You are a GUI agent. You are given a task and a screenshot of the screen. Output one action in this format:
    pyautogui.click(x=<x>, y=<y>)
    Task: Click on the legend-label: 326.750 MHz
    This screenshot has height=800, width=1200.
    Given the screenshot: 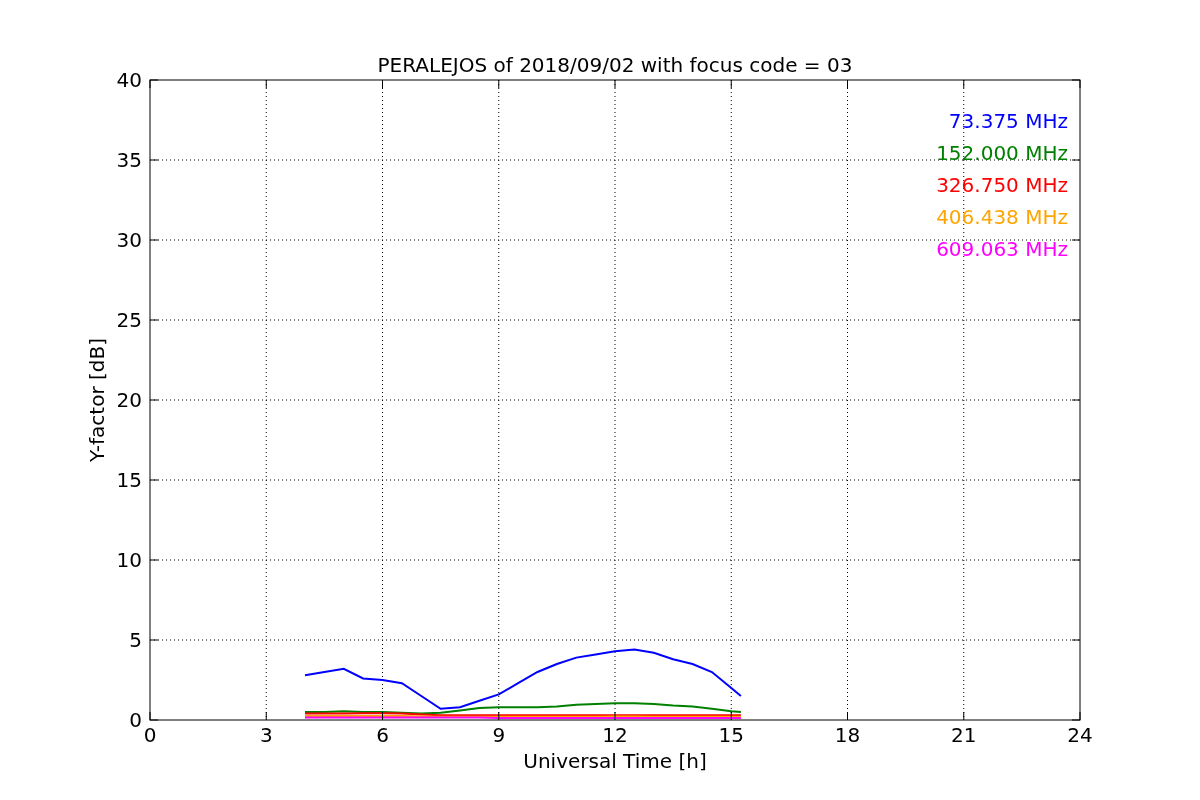 What is the action you would take?
    pyautogui.click(x=1002, y=185)
    